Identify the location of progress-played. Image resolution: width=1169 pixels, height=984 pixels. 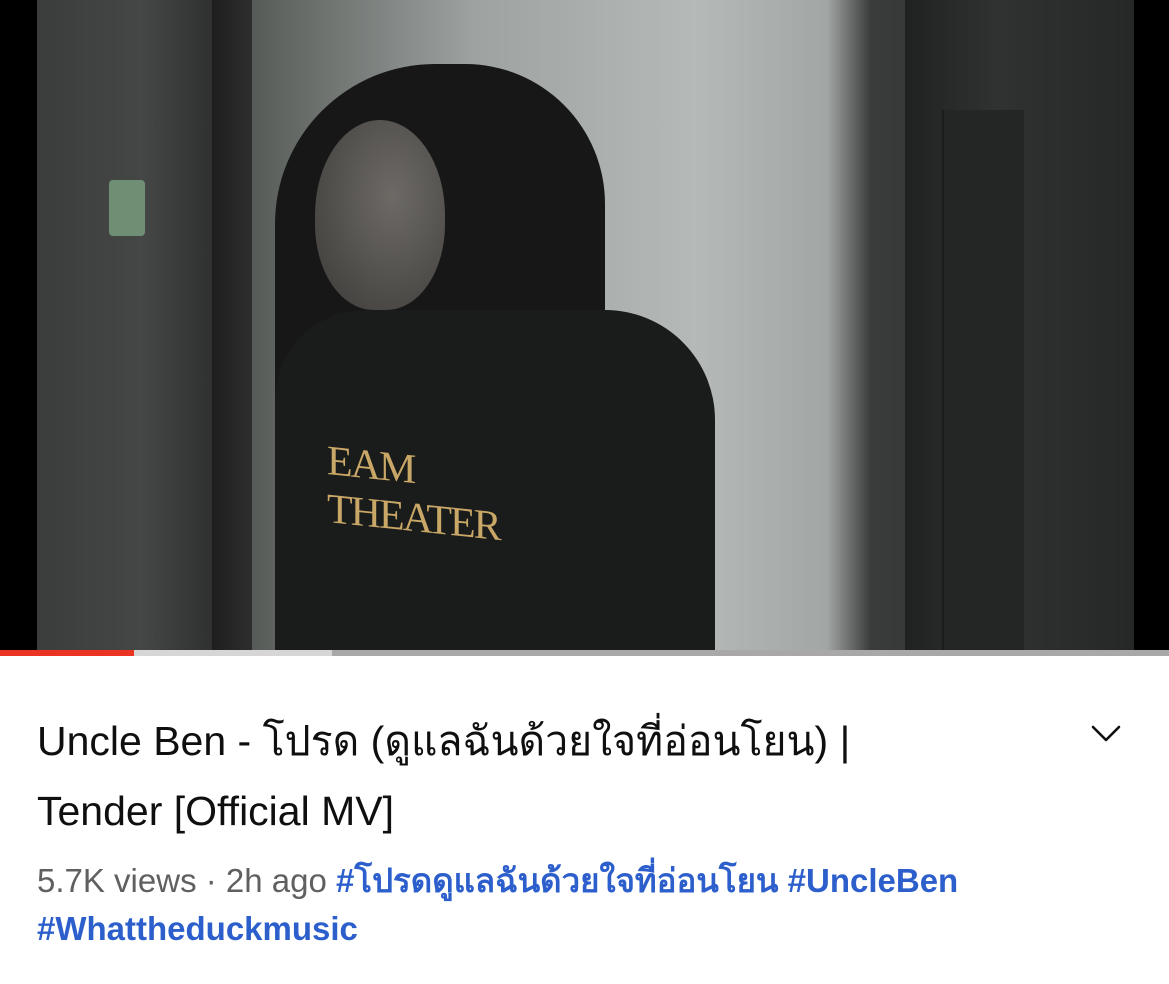
(67, 653).